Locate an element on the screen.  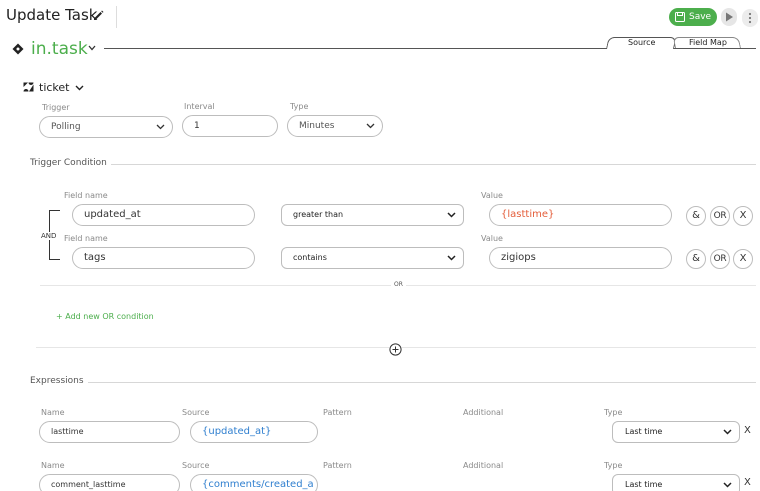
trigger-condition-line is located at coordinates (393, 164).